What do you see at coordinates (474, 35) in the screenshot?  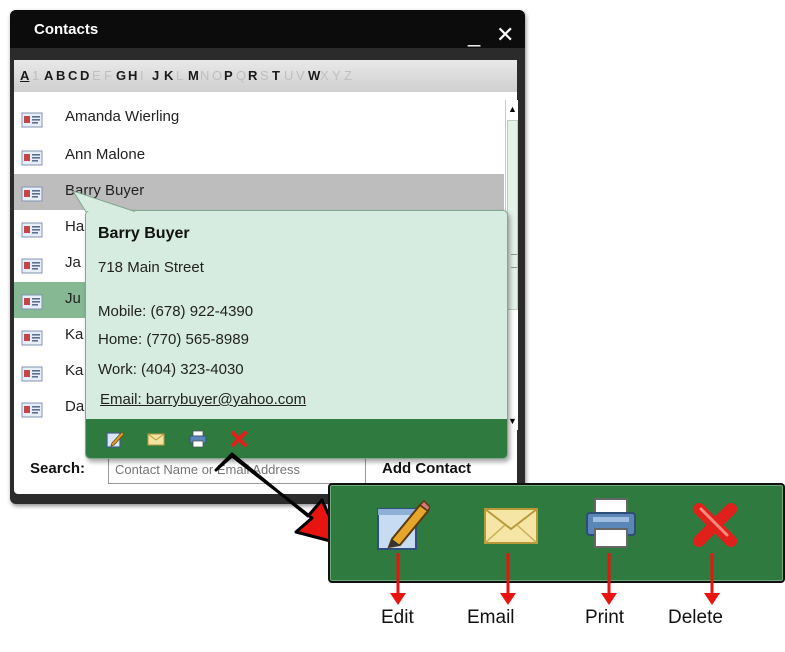 I see `minimize-button: _` at bounding box center [474, 35].